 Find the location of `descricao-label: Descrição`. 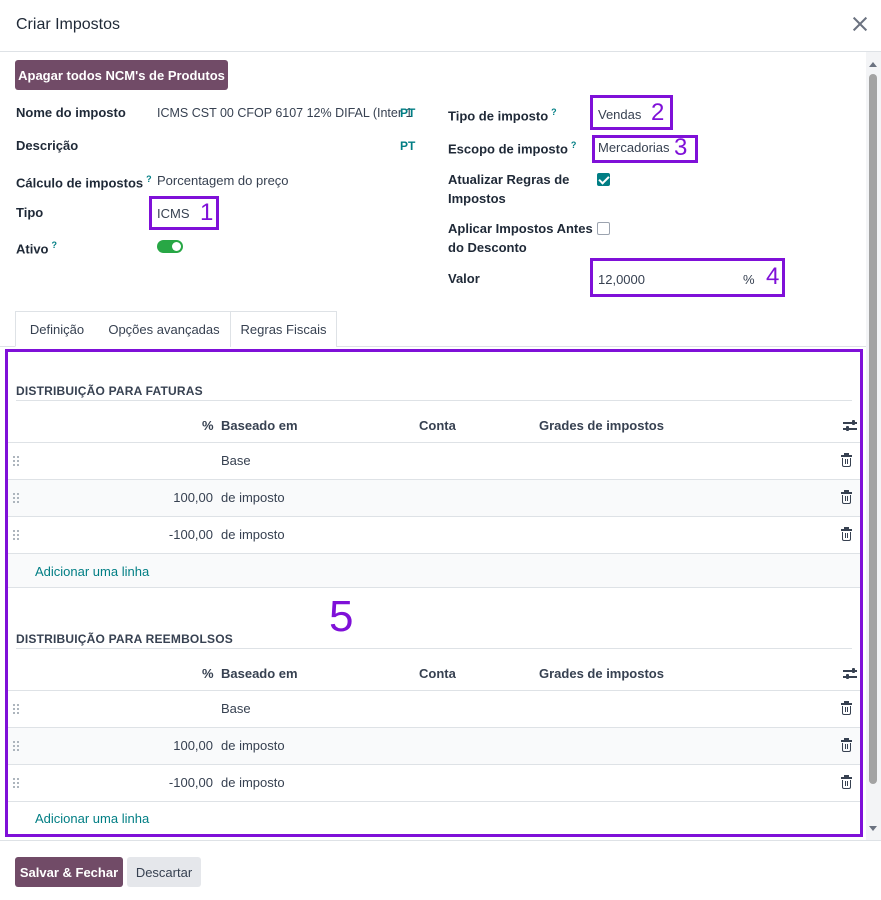

descricao-label: Descrição is located at coordinates (47, 145).